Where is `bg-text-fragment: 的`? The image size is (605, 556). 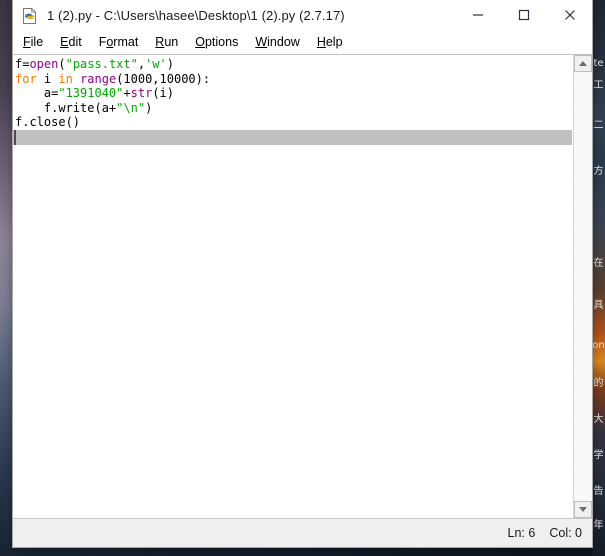 bg-text-fragment: 的 is located at coordinates (598, 383).